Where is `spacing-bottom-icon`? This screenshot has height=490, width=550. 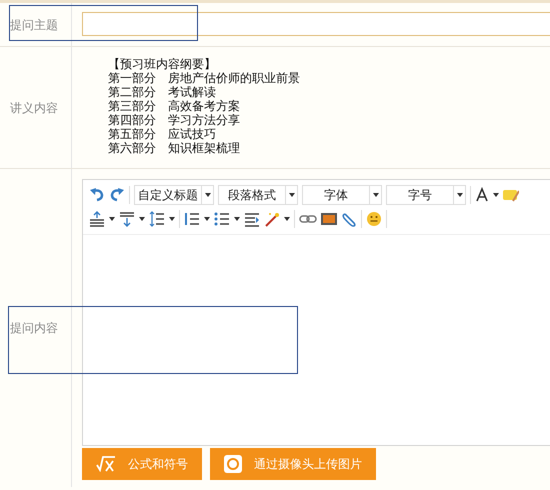
spacing-bottom-icon is located at coordinates (127, 219).